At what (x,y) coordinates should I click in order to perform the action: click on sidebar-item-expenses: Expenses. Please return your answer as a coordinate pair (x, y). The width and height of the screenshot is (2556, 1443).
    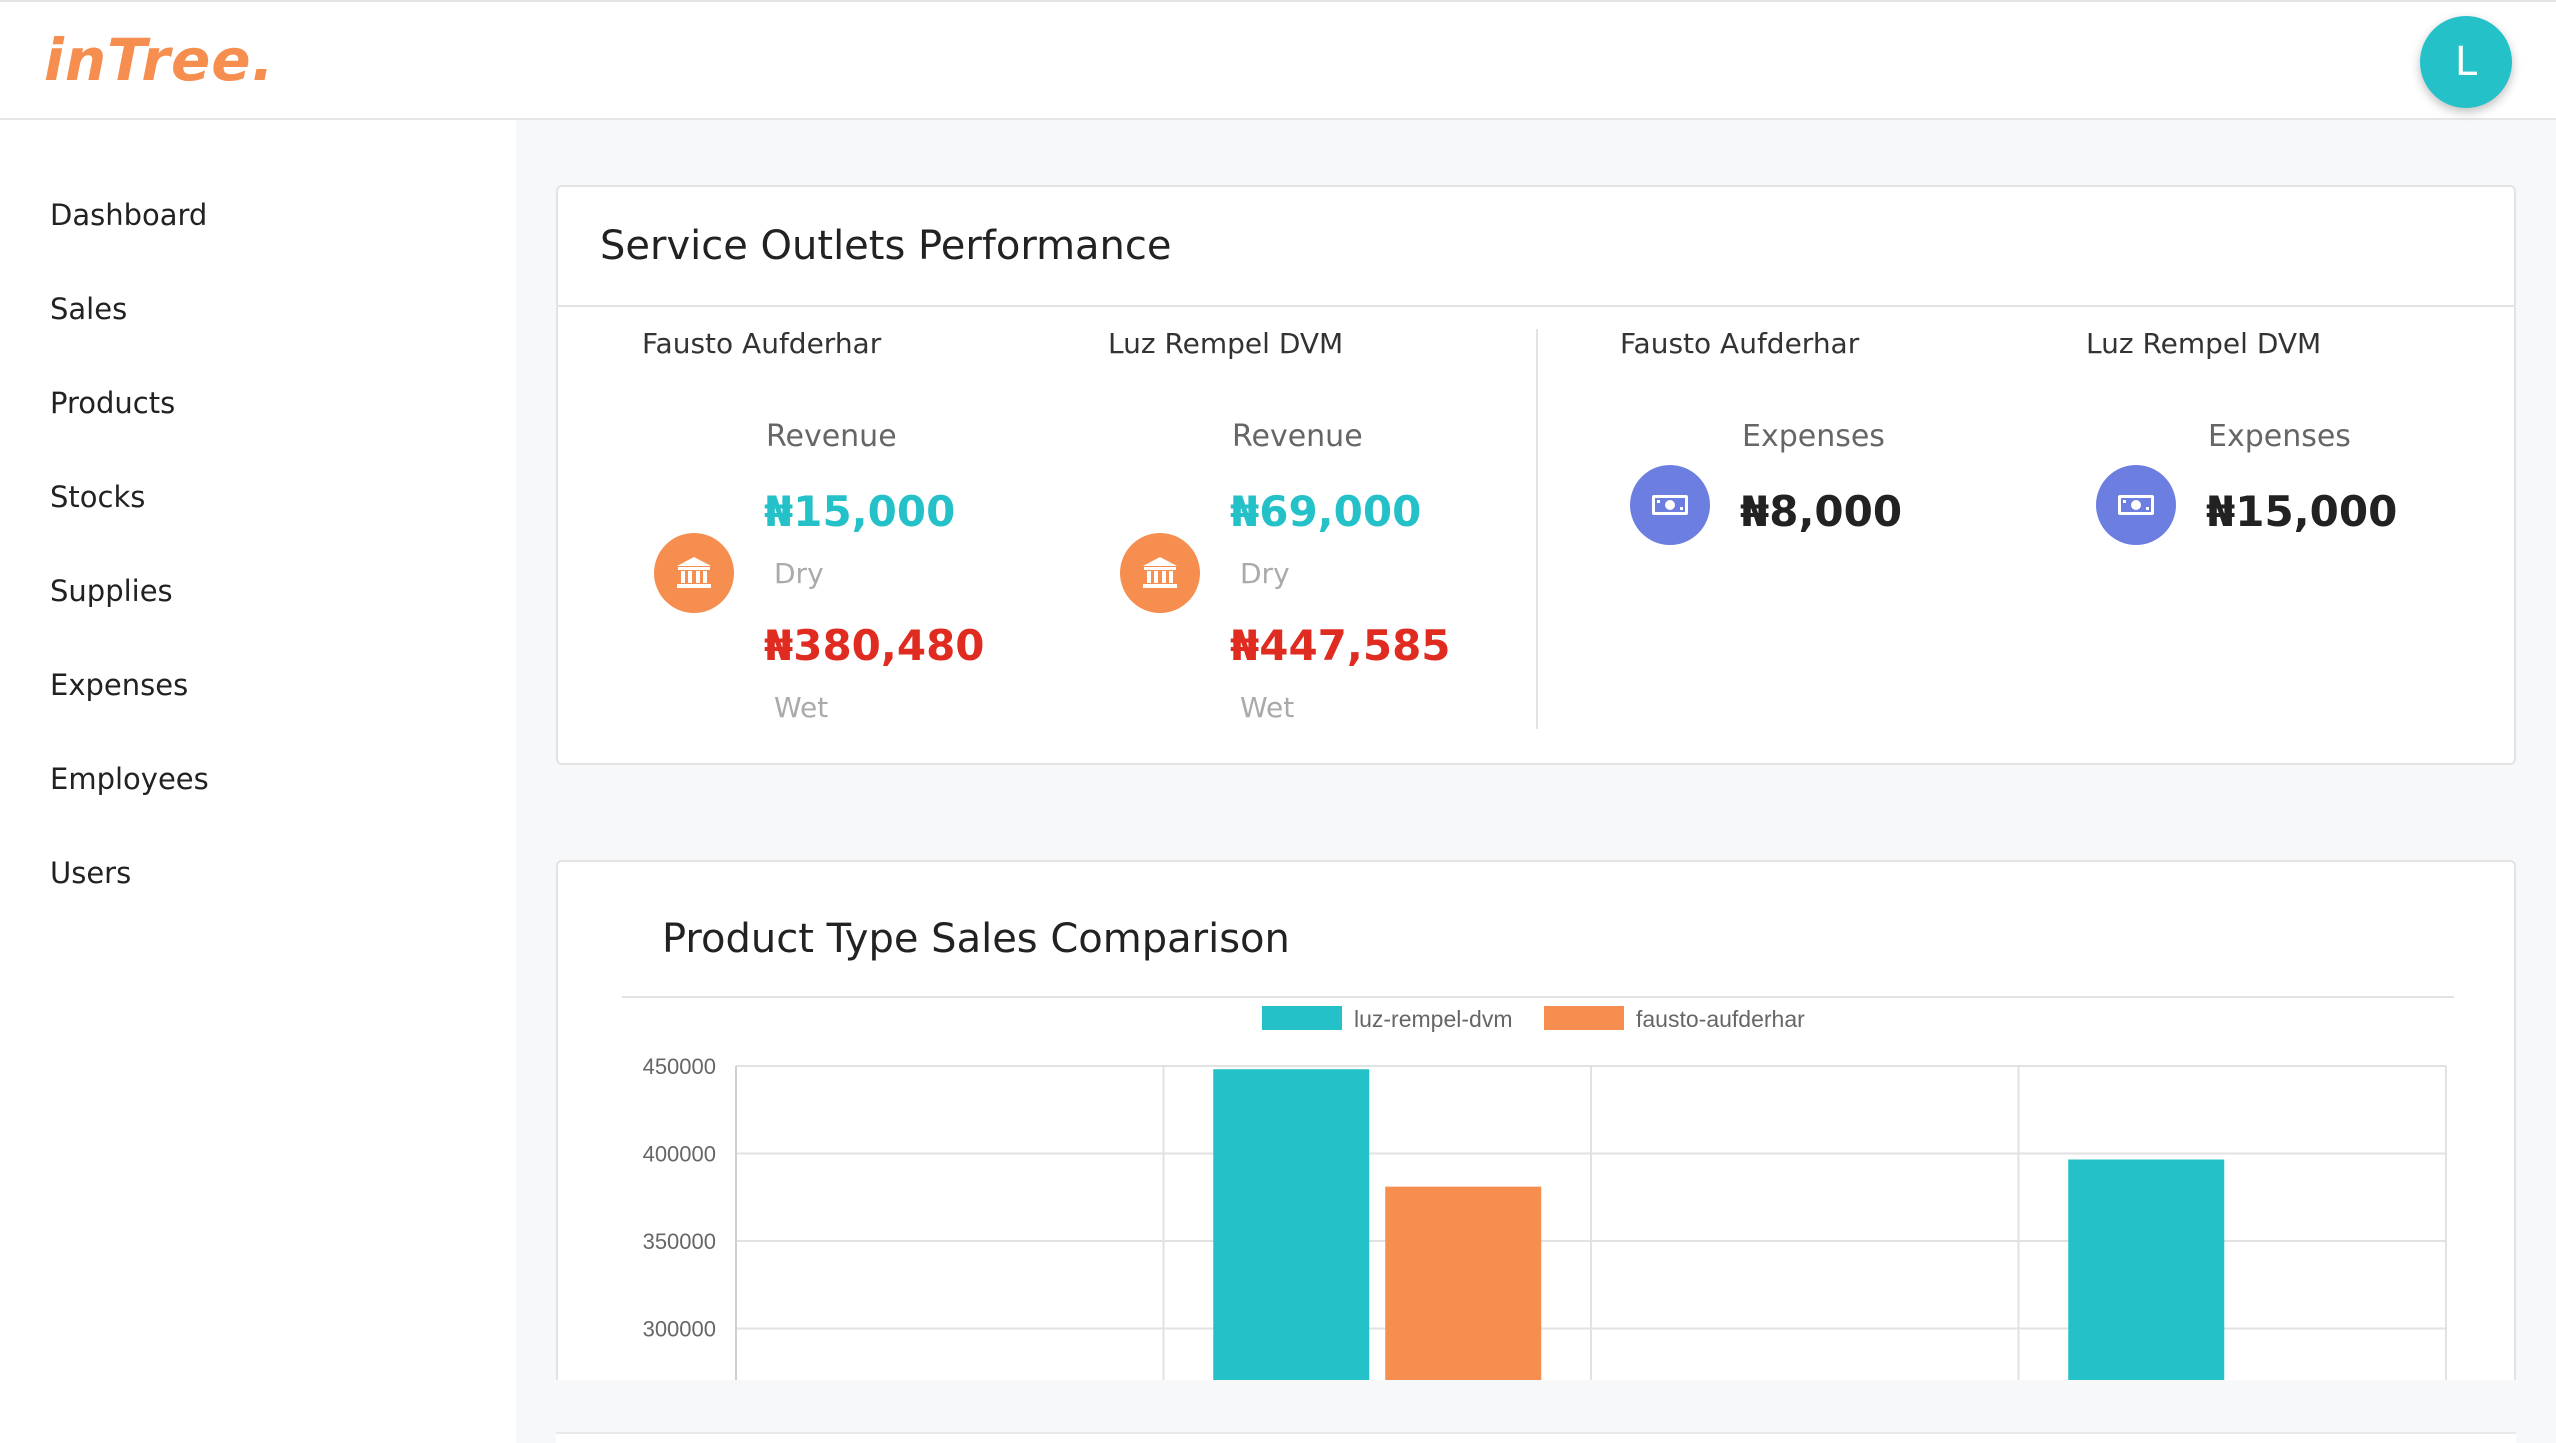
    Looking at the image, I should click on (119, 685).